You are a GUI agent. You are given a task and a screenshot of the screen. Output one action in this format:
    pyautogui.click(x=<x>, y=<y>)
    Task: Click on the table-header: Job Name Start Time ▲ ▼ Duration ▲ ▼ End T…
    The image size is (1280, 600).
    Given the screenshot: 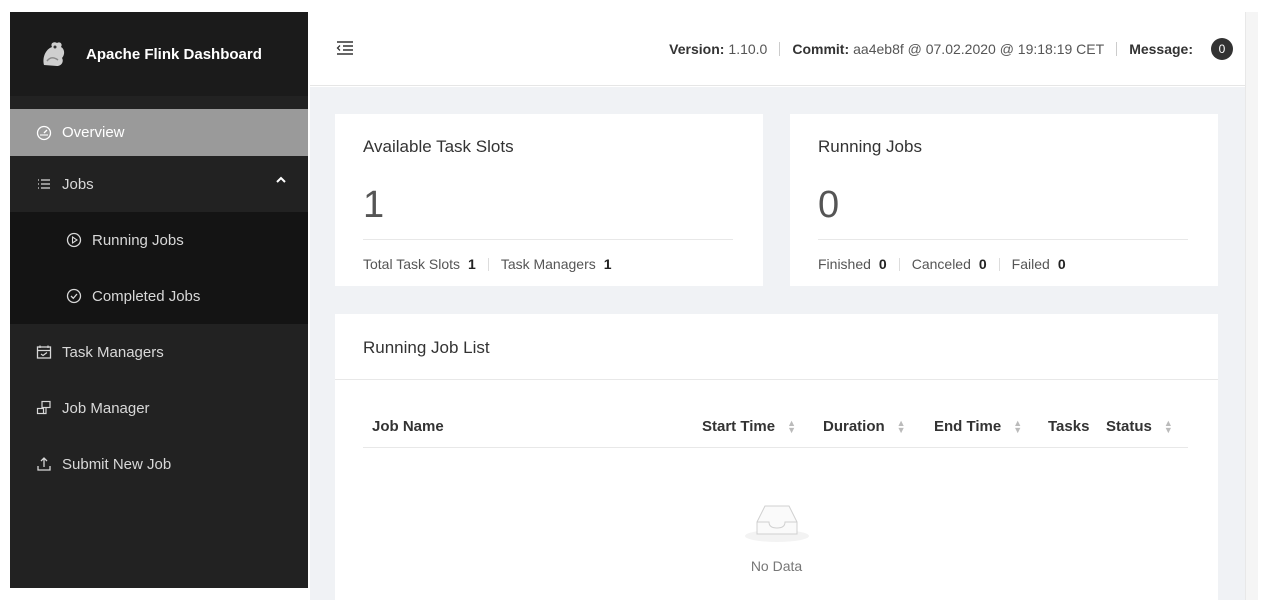 What is the action you would take?
    pyautogui.click(x=775, y=429)
    